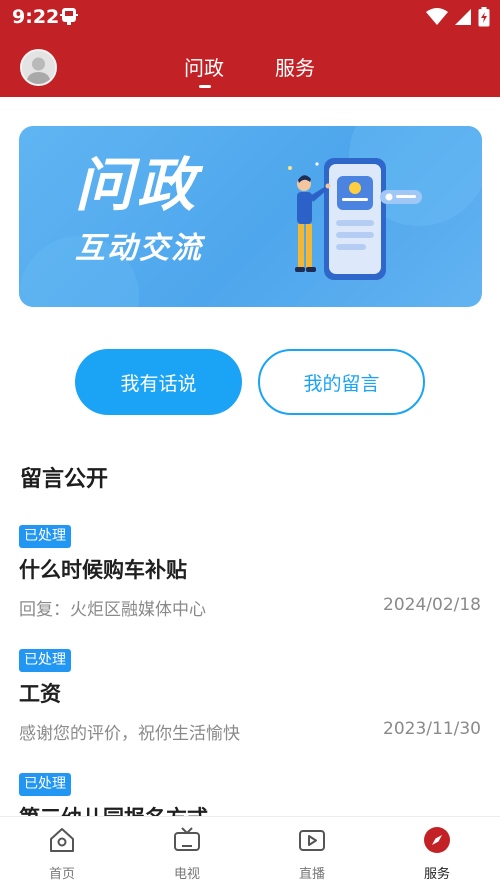  I want to click on message-title: 什么时候购车补贴, so click(103, 570).